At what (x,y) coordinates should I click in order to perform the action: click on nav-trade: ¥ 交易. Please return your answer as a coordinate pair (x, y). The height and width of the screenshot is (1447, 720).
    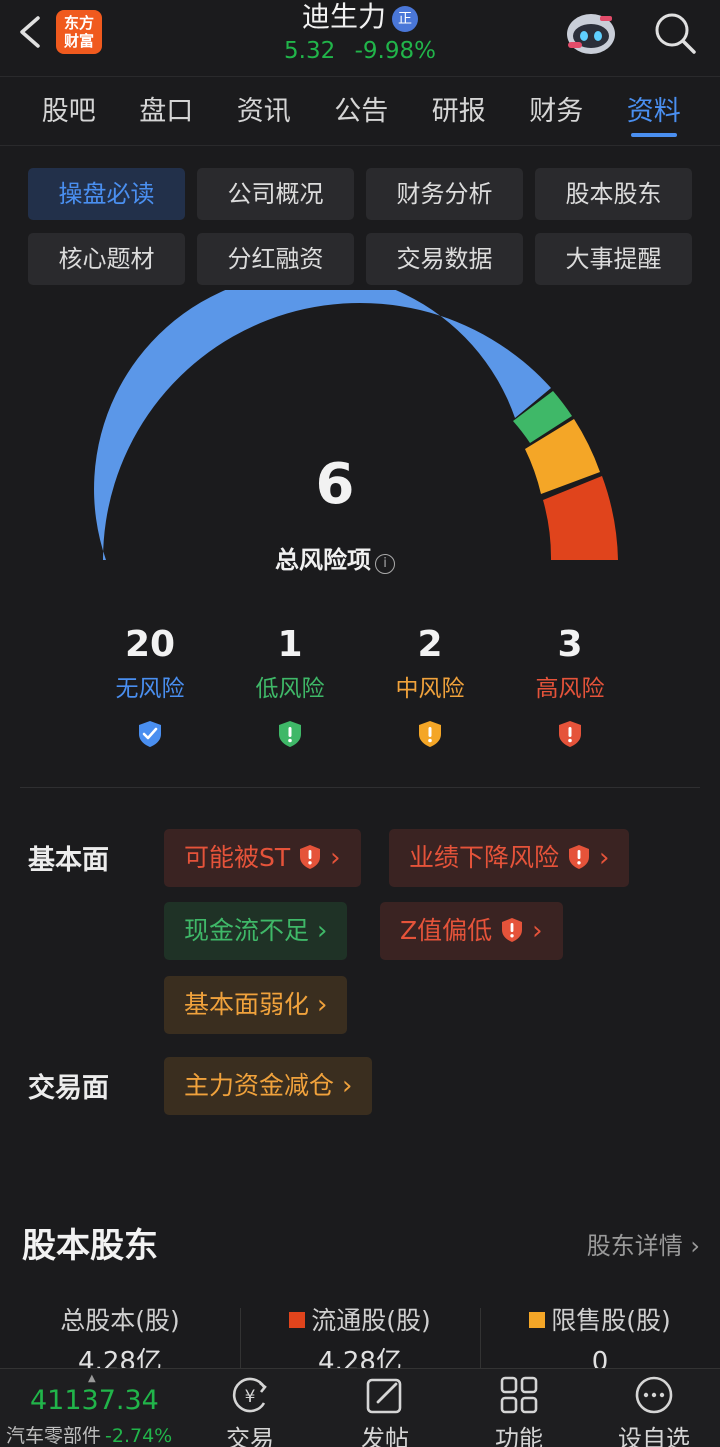
    Looking at the image, I should click on (250, 1411).